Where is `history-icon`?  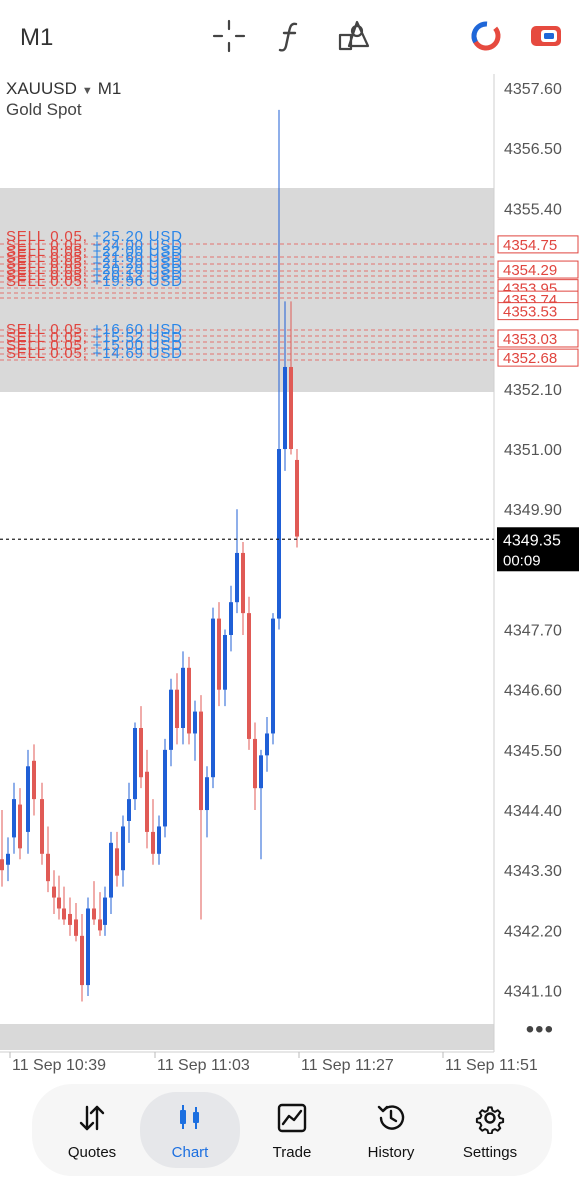
history-icon is located at coordinates (391, 1117).